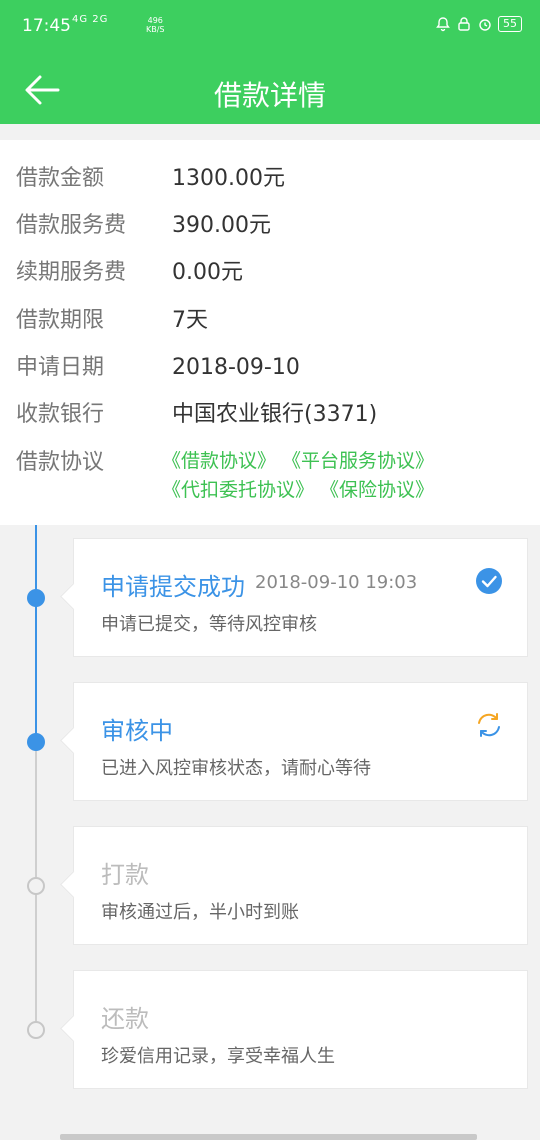  I want to click on status-time: 17:45, so click(46, 26).